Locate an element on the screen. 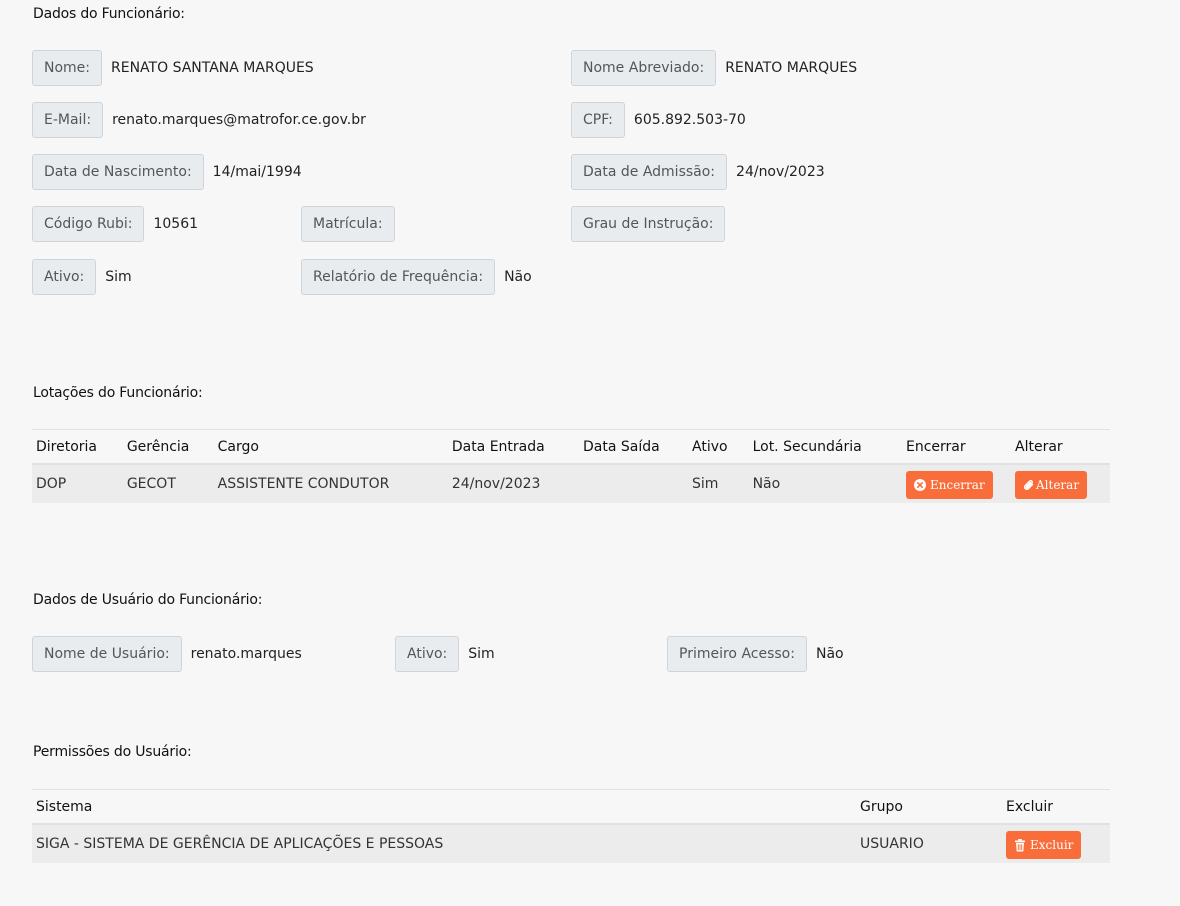 This screenshot has height=906, width=1180. field-relatorio-frequencia: Relatório de Frequência: Não is located at coordinates (416, 277).